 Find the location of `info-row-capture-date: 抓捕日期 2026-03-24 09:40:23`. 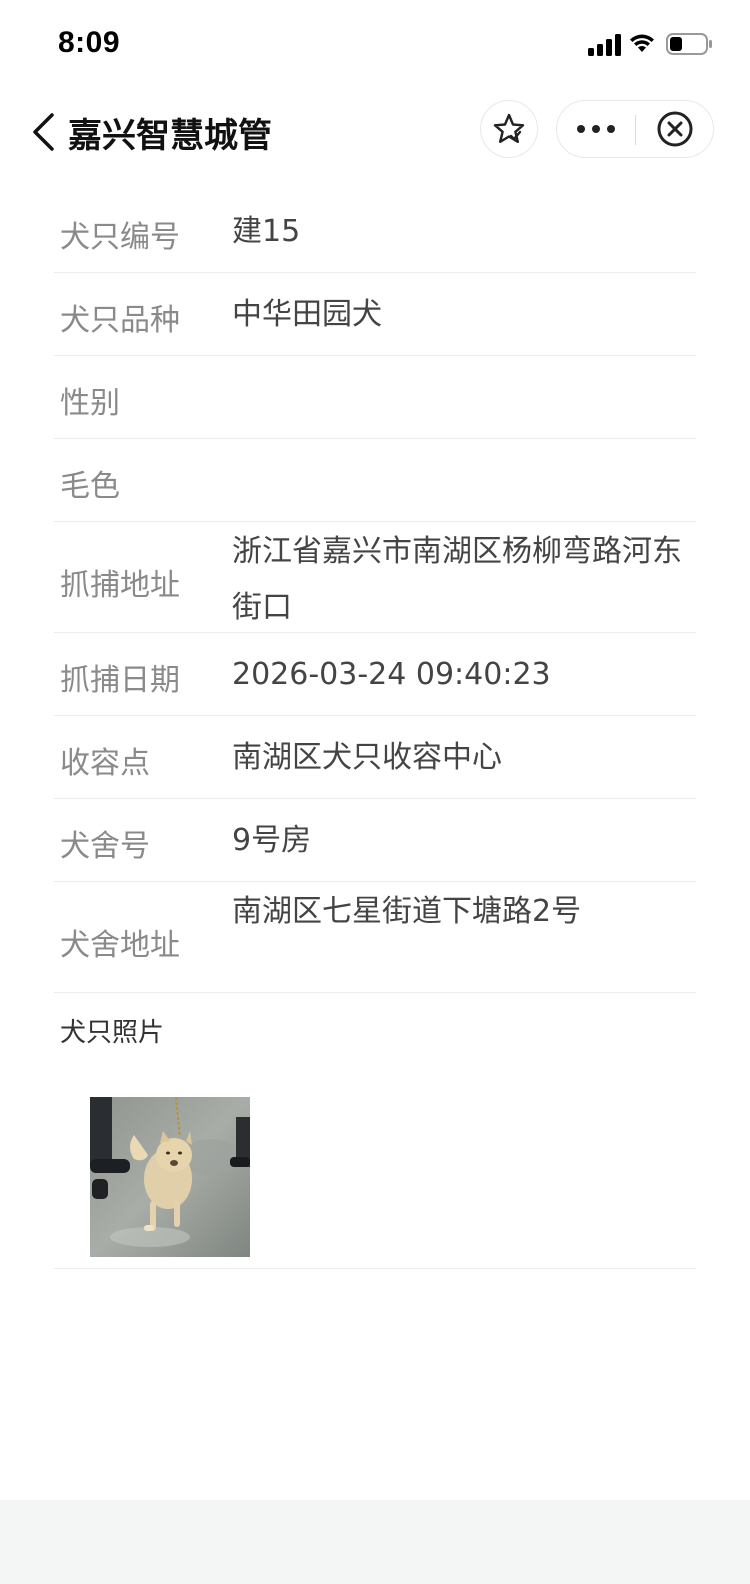

info-row-capture-date: 抓捕日期 2026-03-24 09:40:23 is located at coordinates (375, 674).